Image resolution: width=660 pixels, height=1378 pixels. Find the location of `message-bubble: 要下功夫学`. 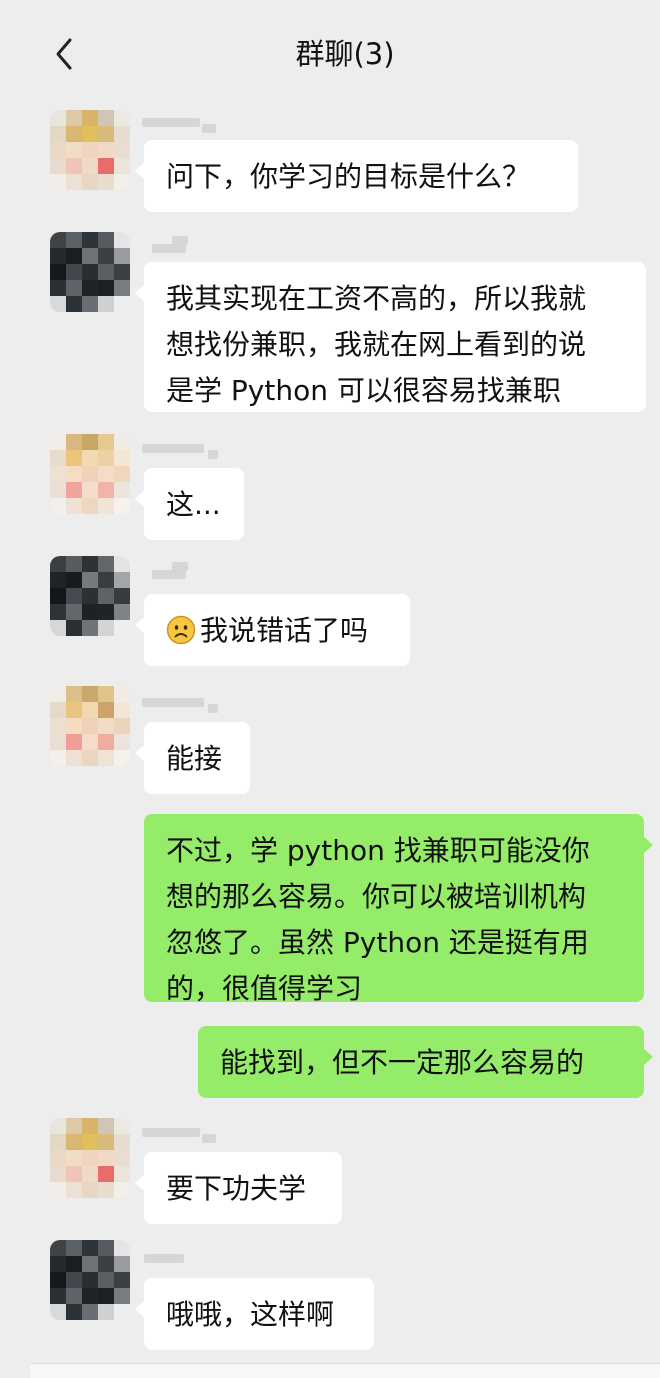

message-bubble: 要下功夫学 is located at coordinates (238, 1188).